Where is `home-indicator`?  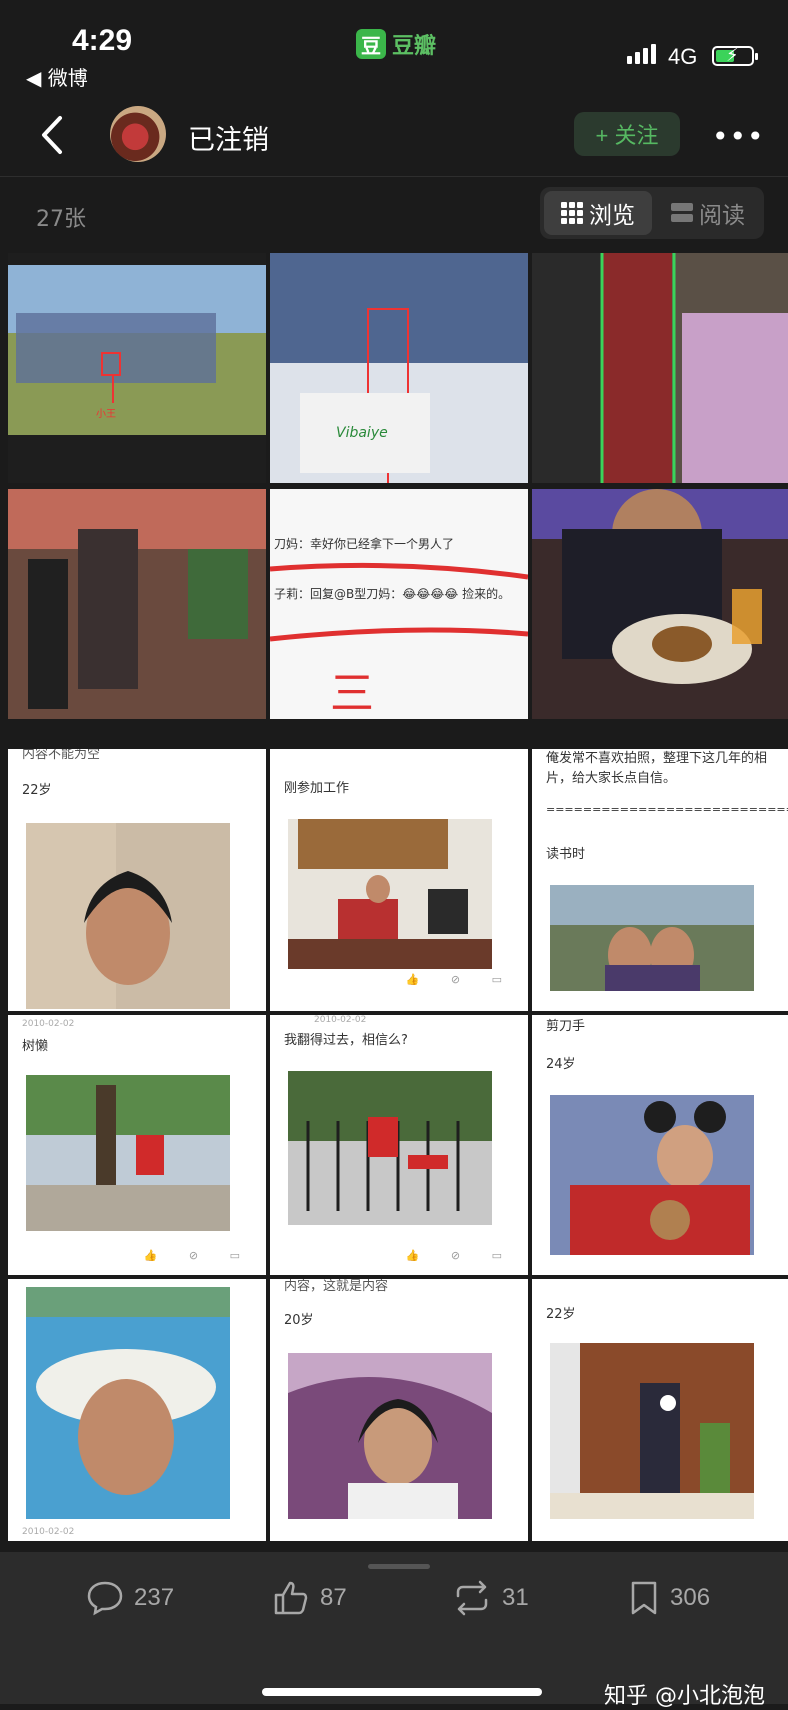
home-indicator is located at coordinates (402, 1692).